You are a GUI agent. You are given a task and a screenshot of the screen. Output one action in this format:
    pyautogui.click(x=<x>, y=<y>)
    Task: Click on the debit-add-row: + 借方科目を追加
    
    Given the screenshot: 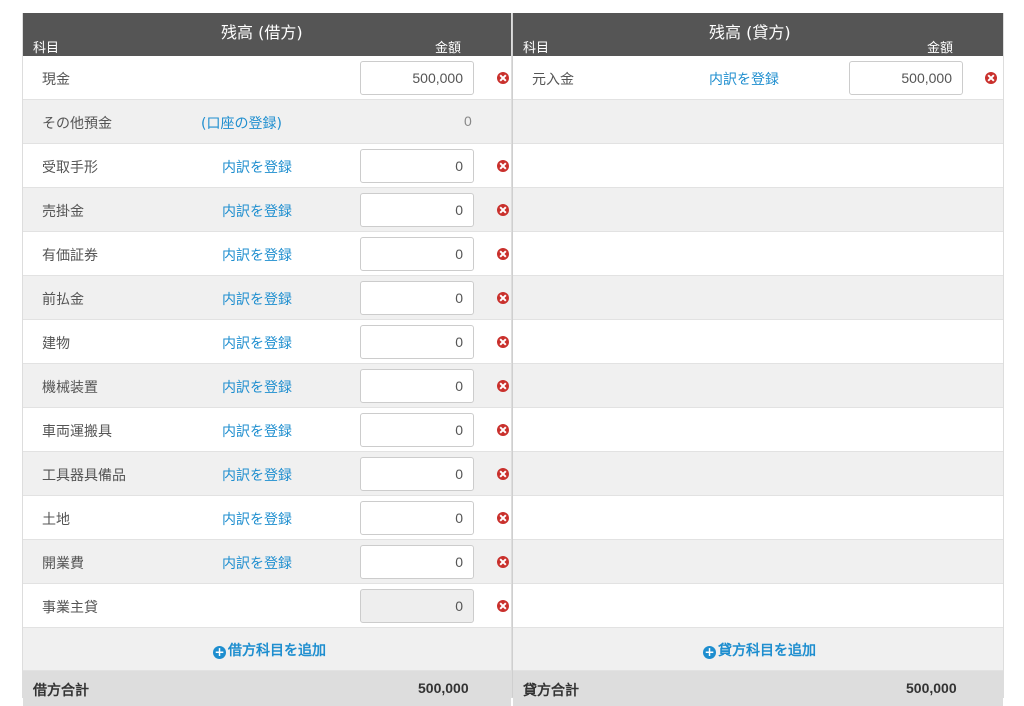 What is the action you would take?
    pyautogui.click(x=267, y=649)
    